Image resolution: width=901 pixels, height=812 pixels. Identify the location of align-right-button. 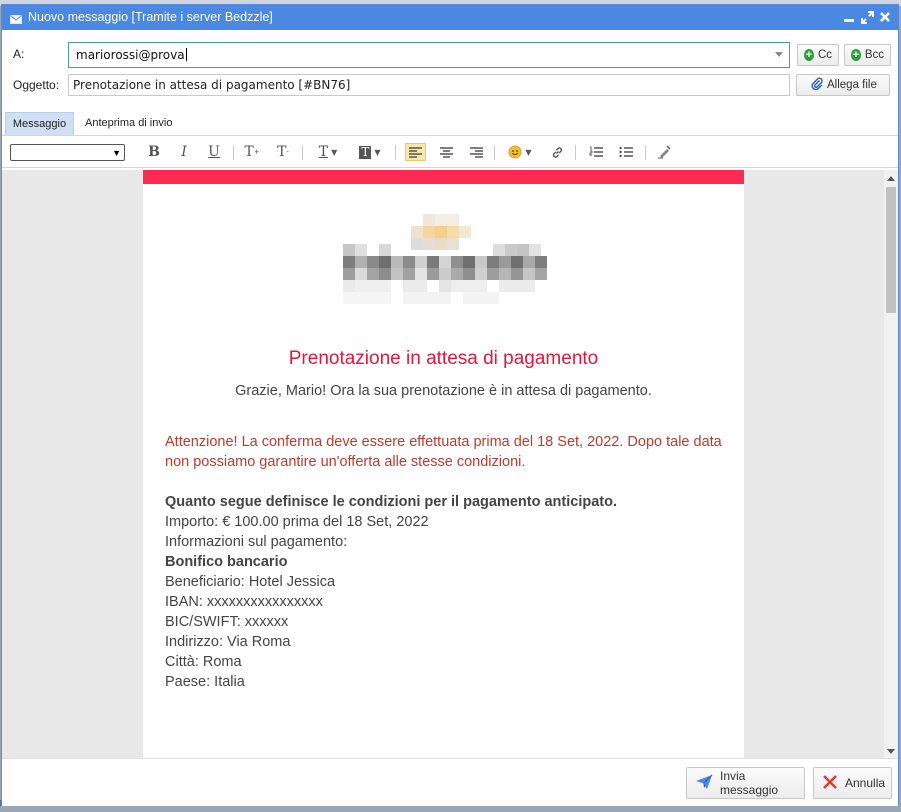
(476, 152).